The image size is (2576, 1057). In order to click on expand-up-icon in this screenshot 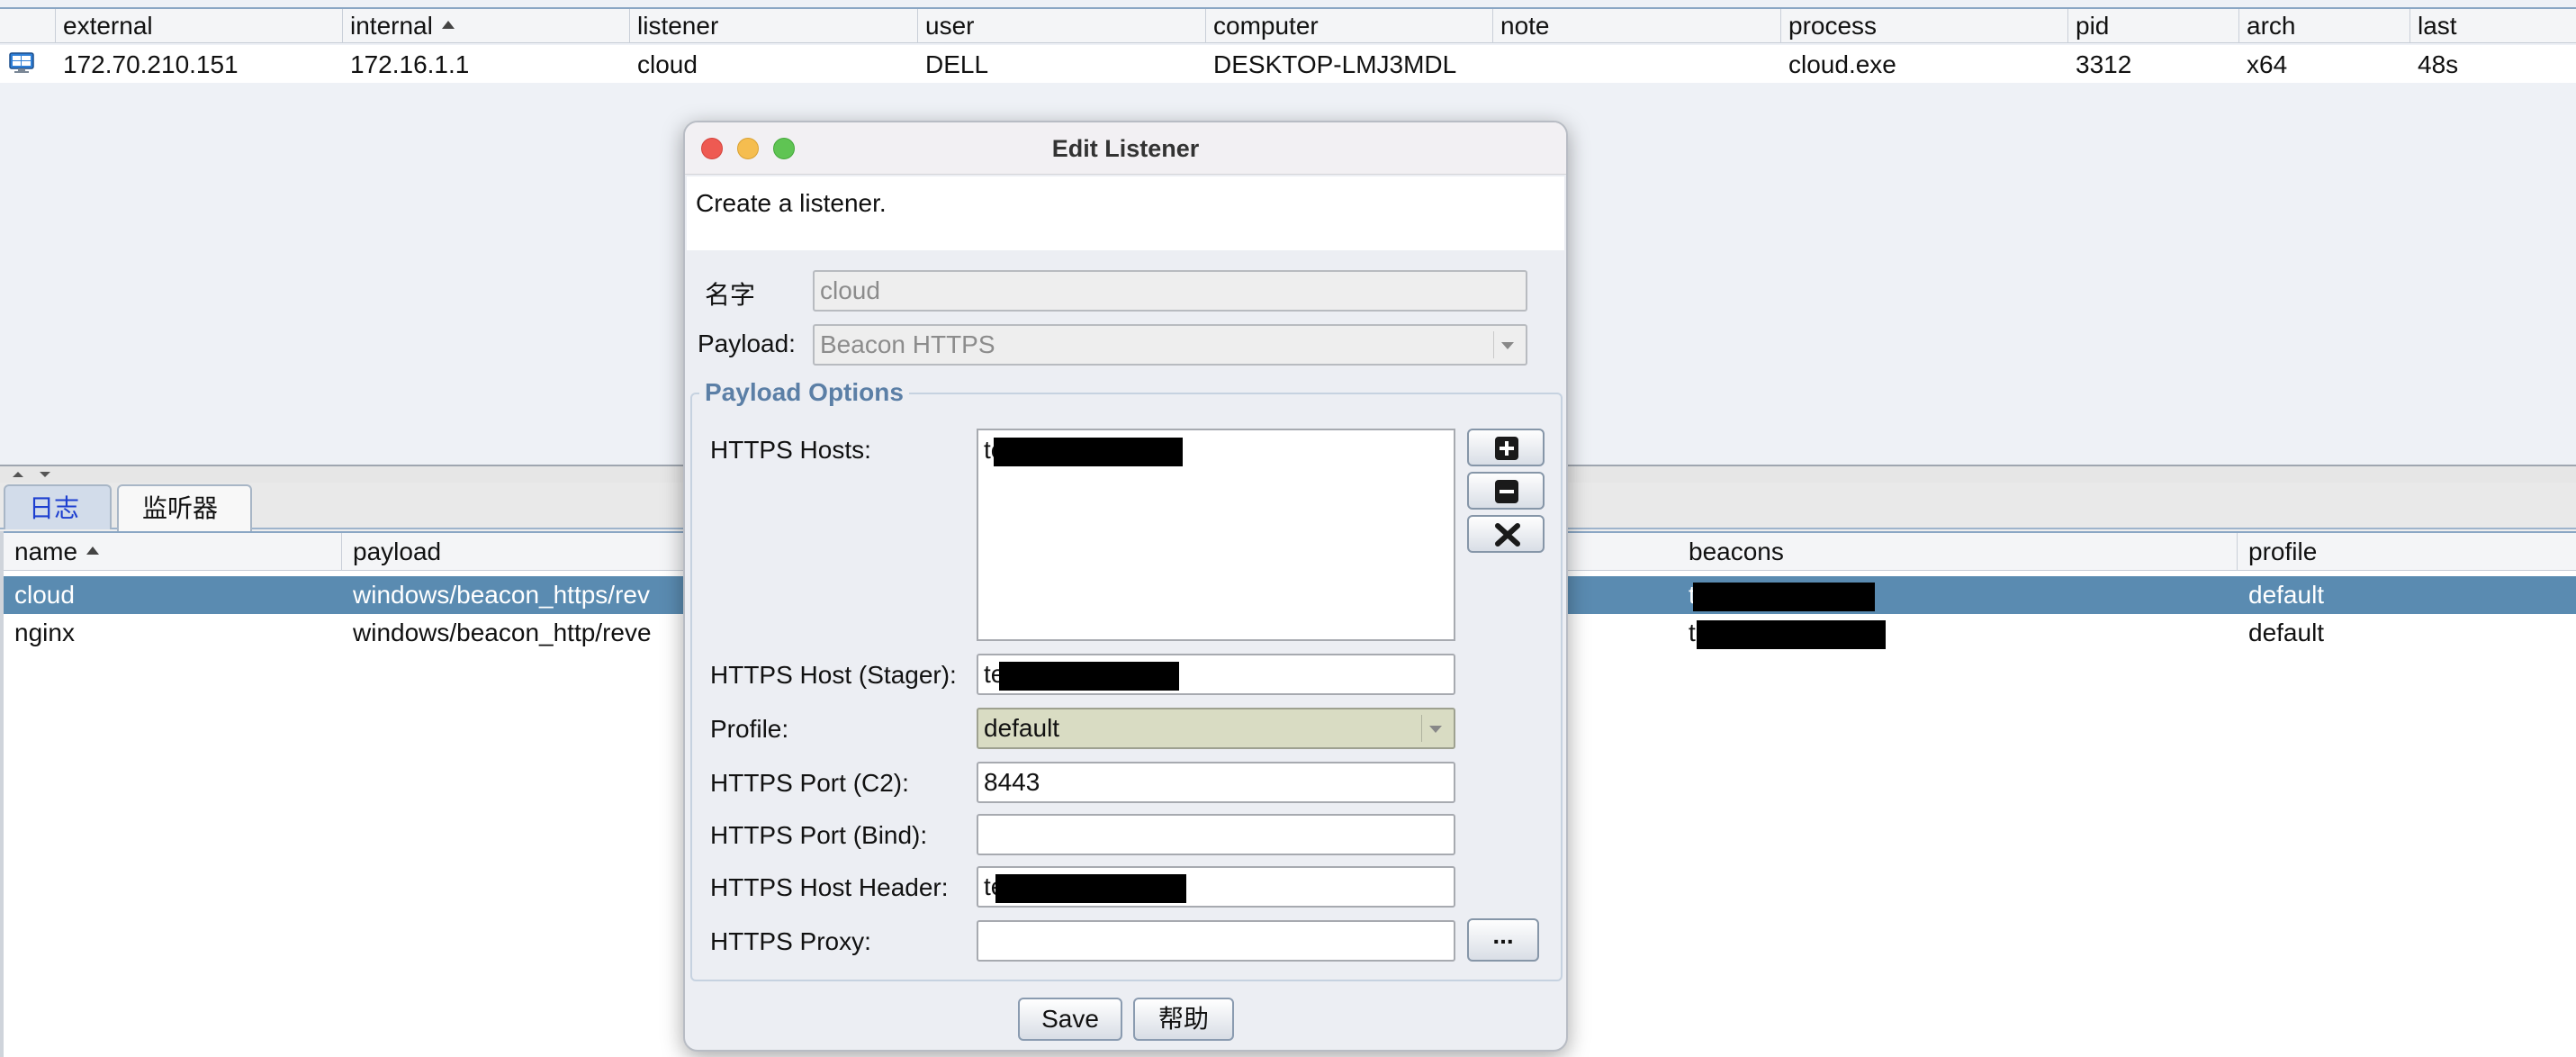, I will do `click(18, 474)`.